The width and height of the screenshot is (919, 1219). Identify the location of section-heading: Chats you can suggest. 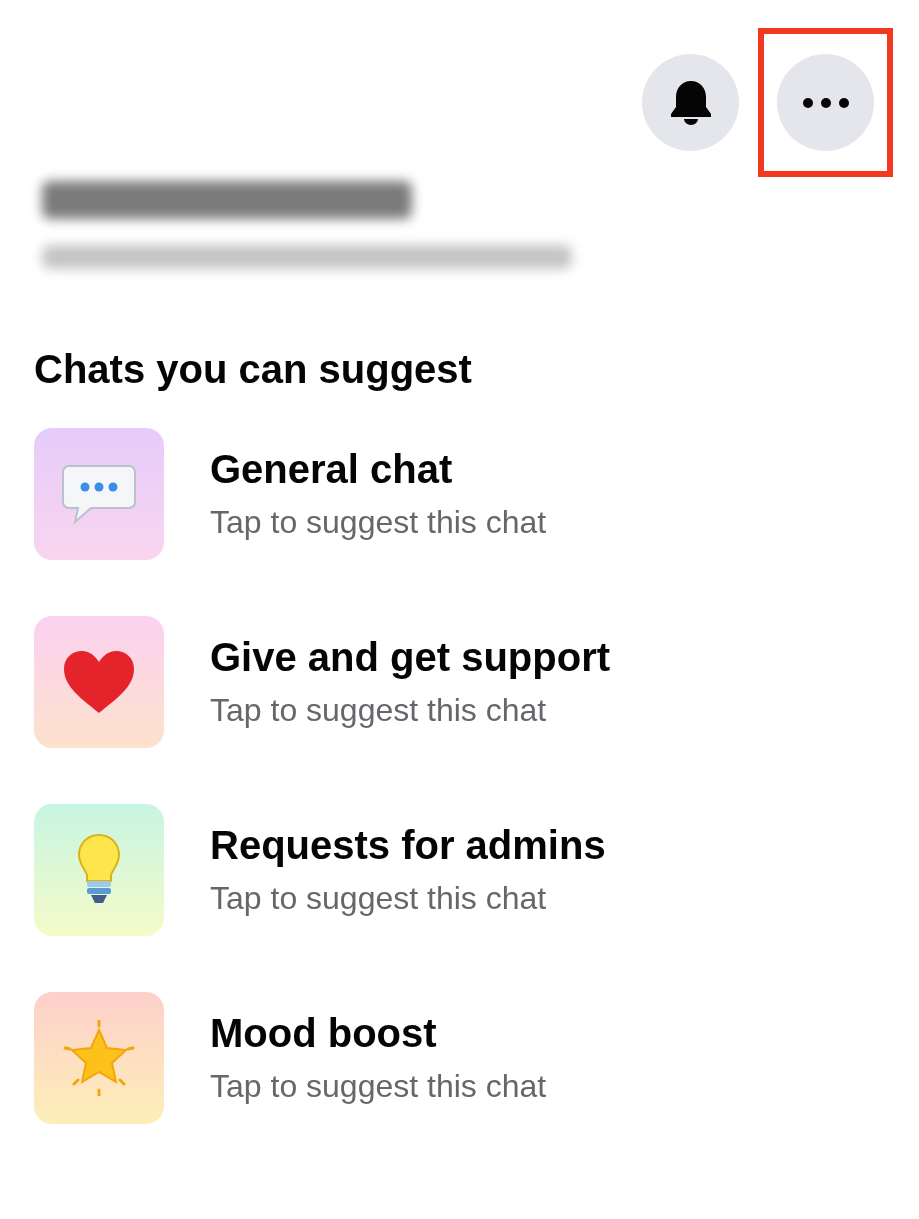
(253, 369).